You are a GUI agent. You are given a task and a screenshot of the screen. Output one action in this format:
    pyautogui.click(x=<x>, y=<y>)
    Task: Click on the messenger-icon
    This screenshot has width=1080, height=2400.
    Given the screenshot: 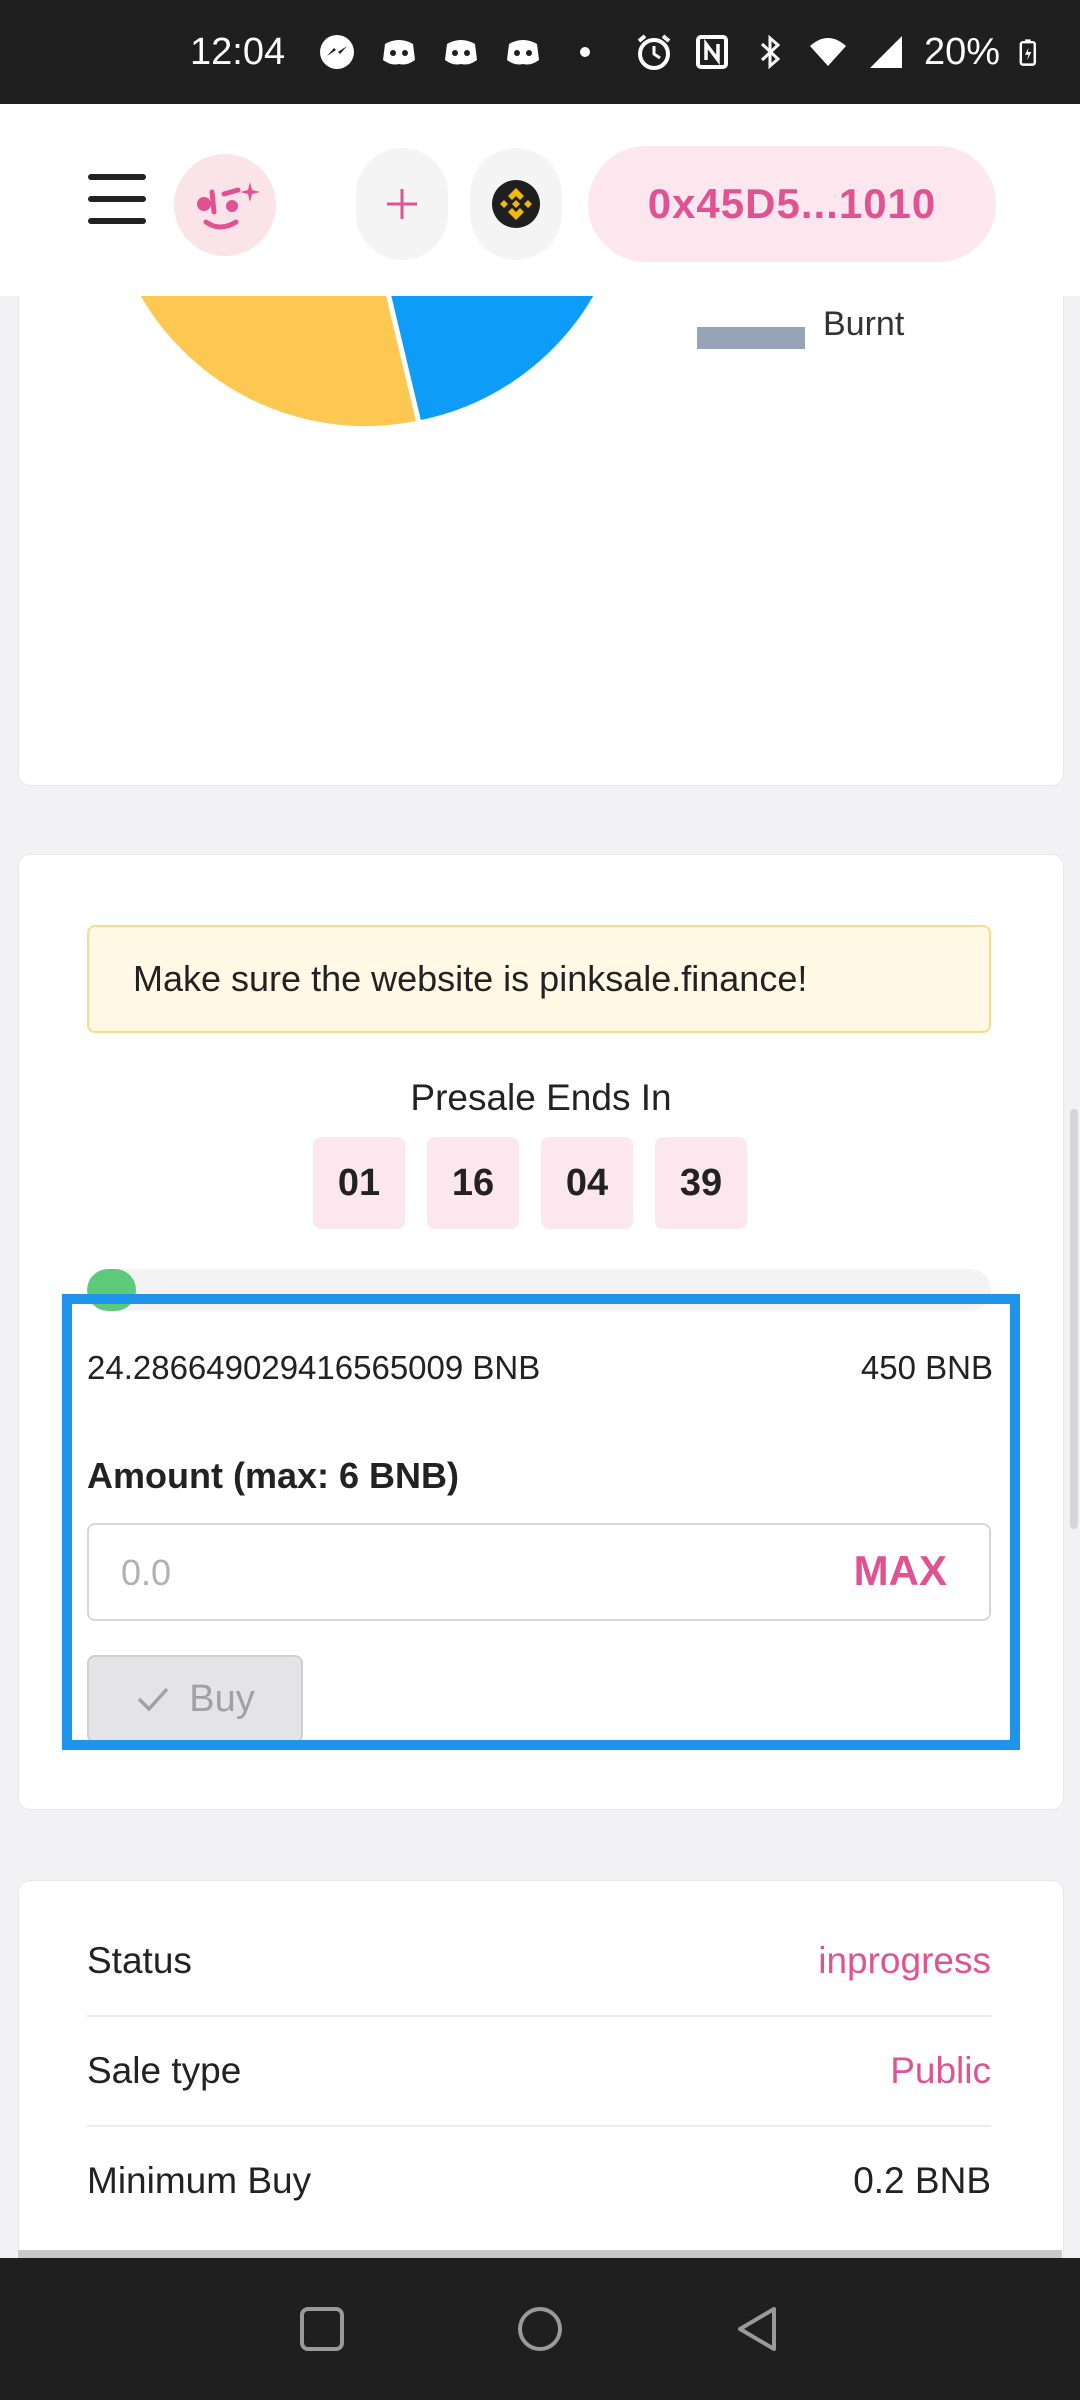 What is the action you would take?
    pyautogui.click(x=337, y=52)
    